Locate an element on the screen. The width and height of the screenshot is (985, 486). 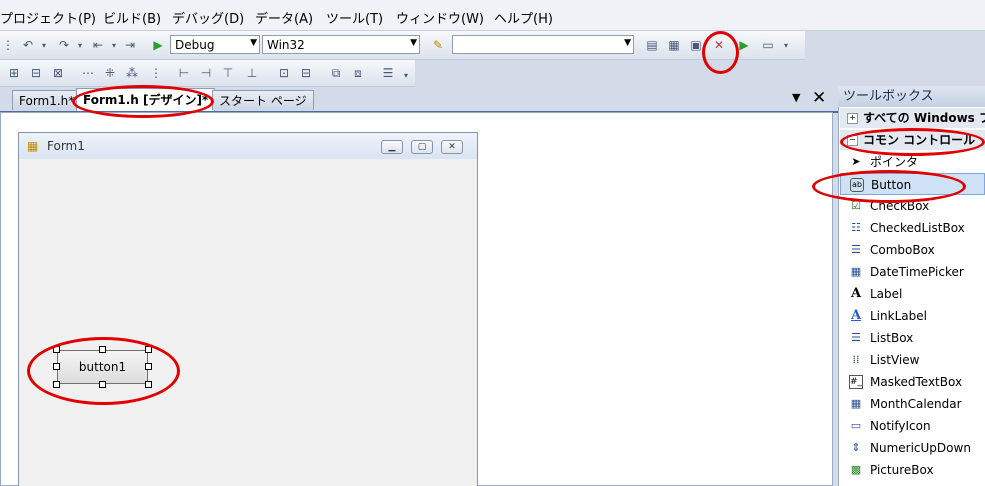
month-calendar-icon: ▦ is located at coordinates (856, 403).